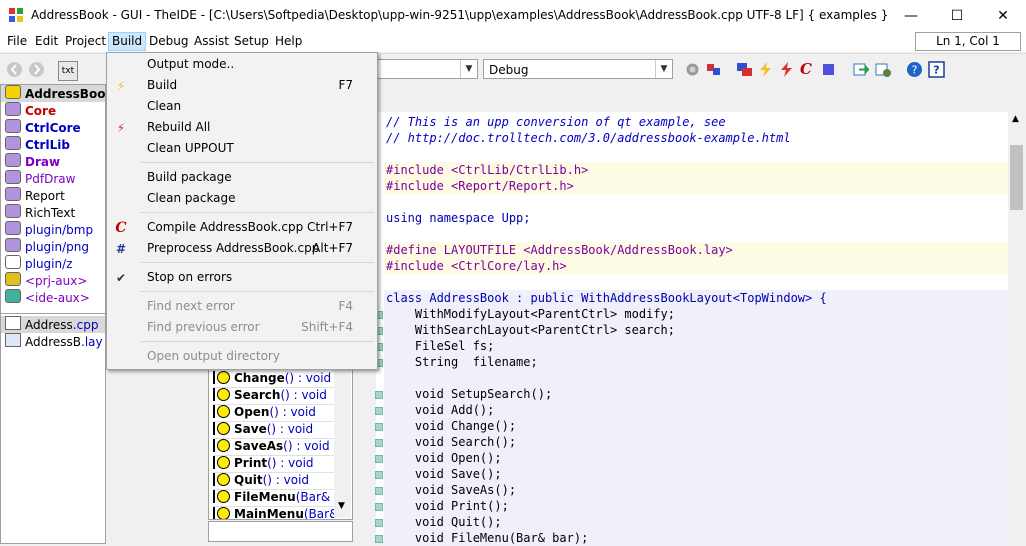 This screenshot has height=546, width=1026. I want to click on menu-edit: Edit, so click(46, 41).